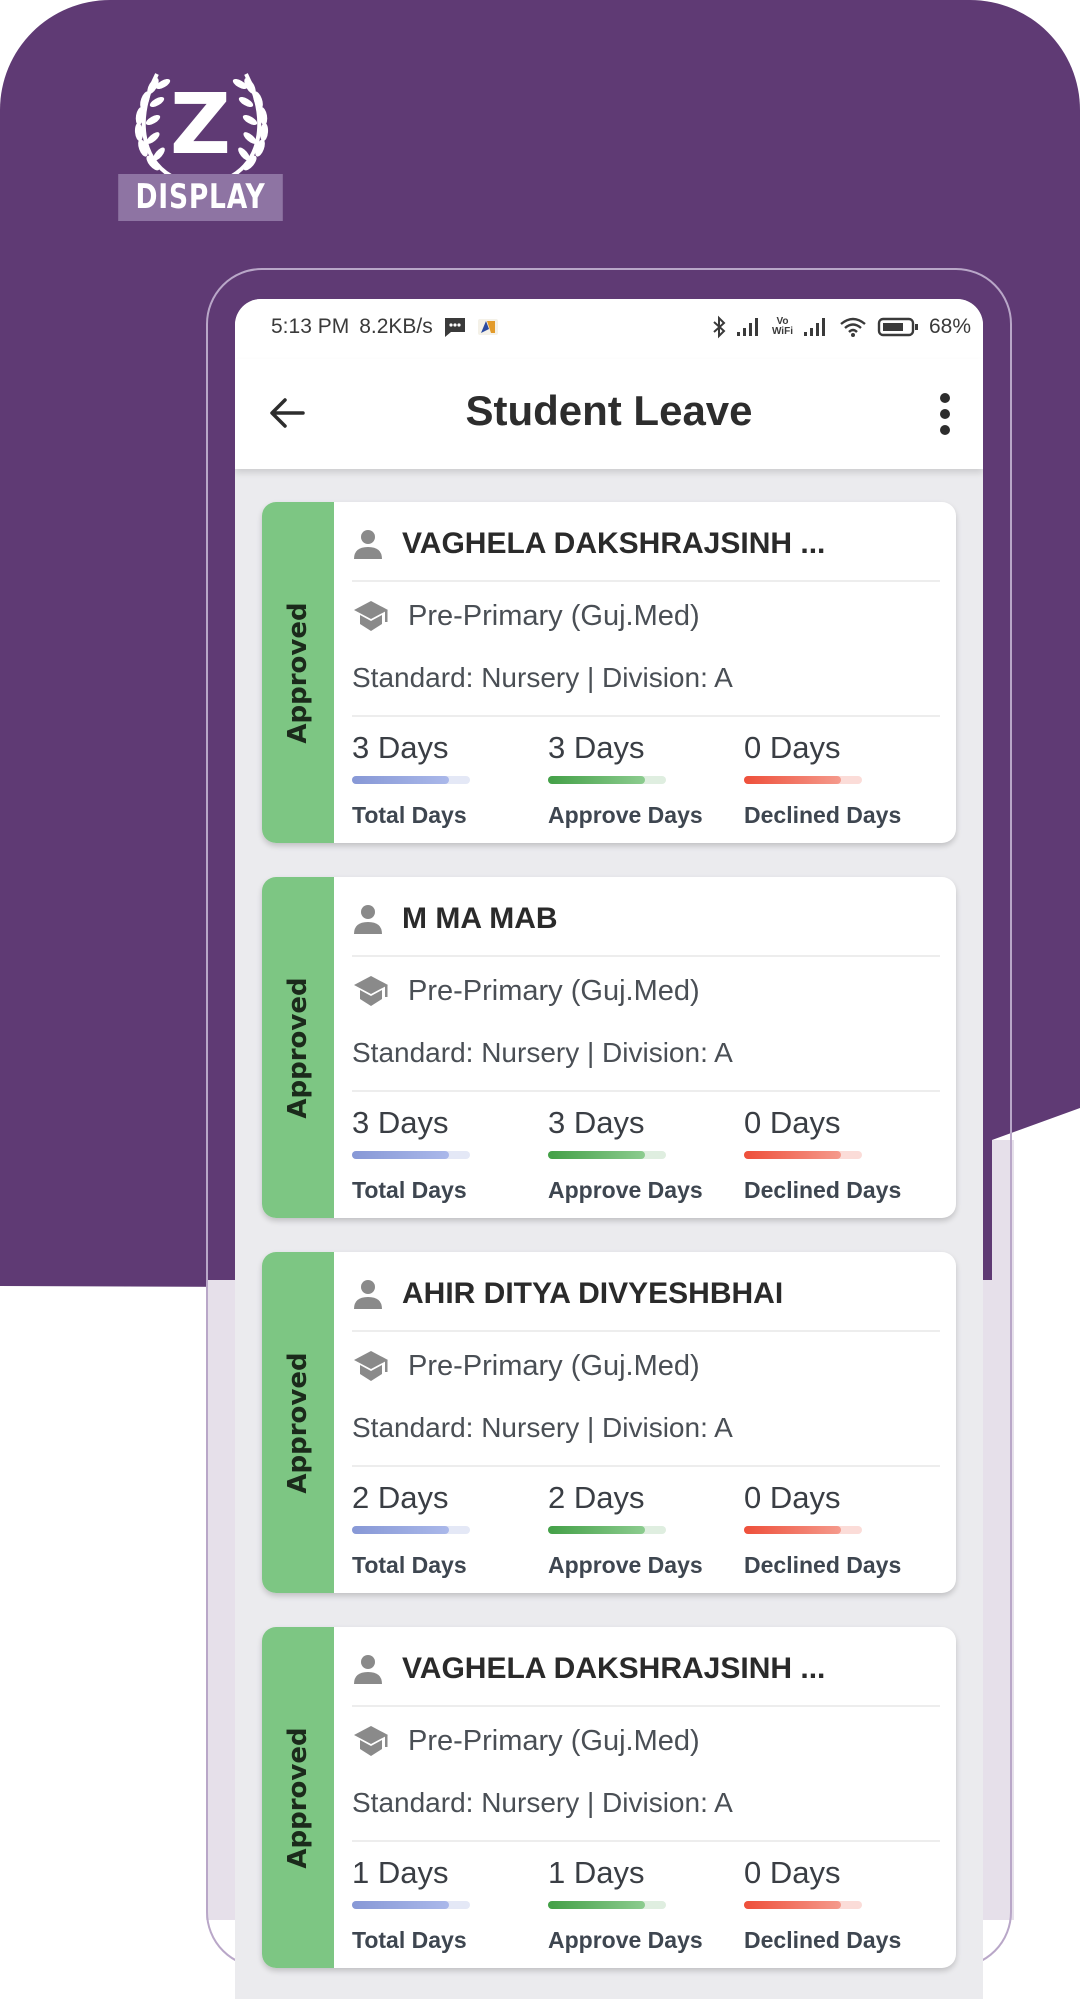 Image resolution: width=1080 pixels, height=1999 pixels. I want to click on app-bar: Student Leave, so click(609, 414).